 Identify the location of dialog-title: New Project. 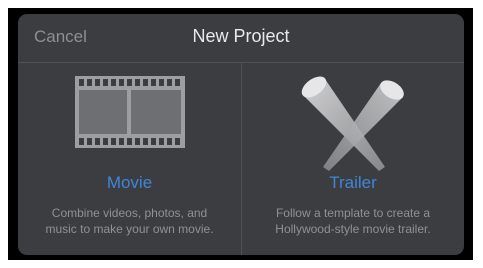
(241, 36).